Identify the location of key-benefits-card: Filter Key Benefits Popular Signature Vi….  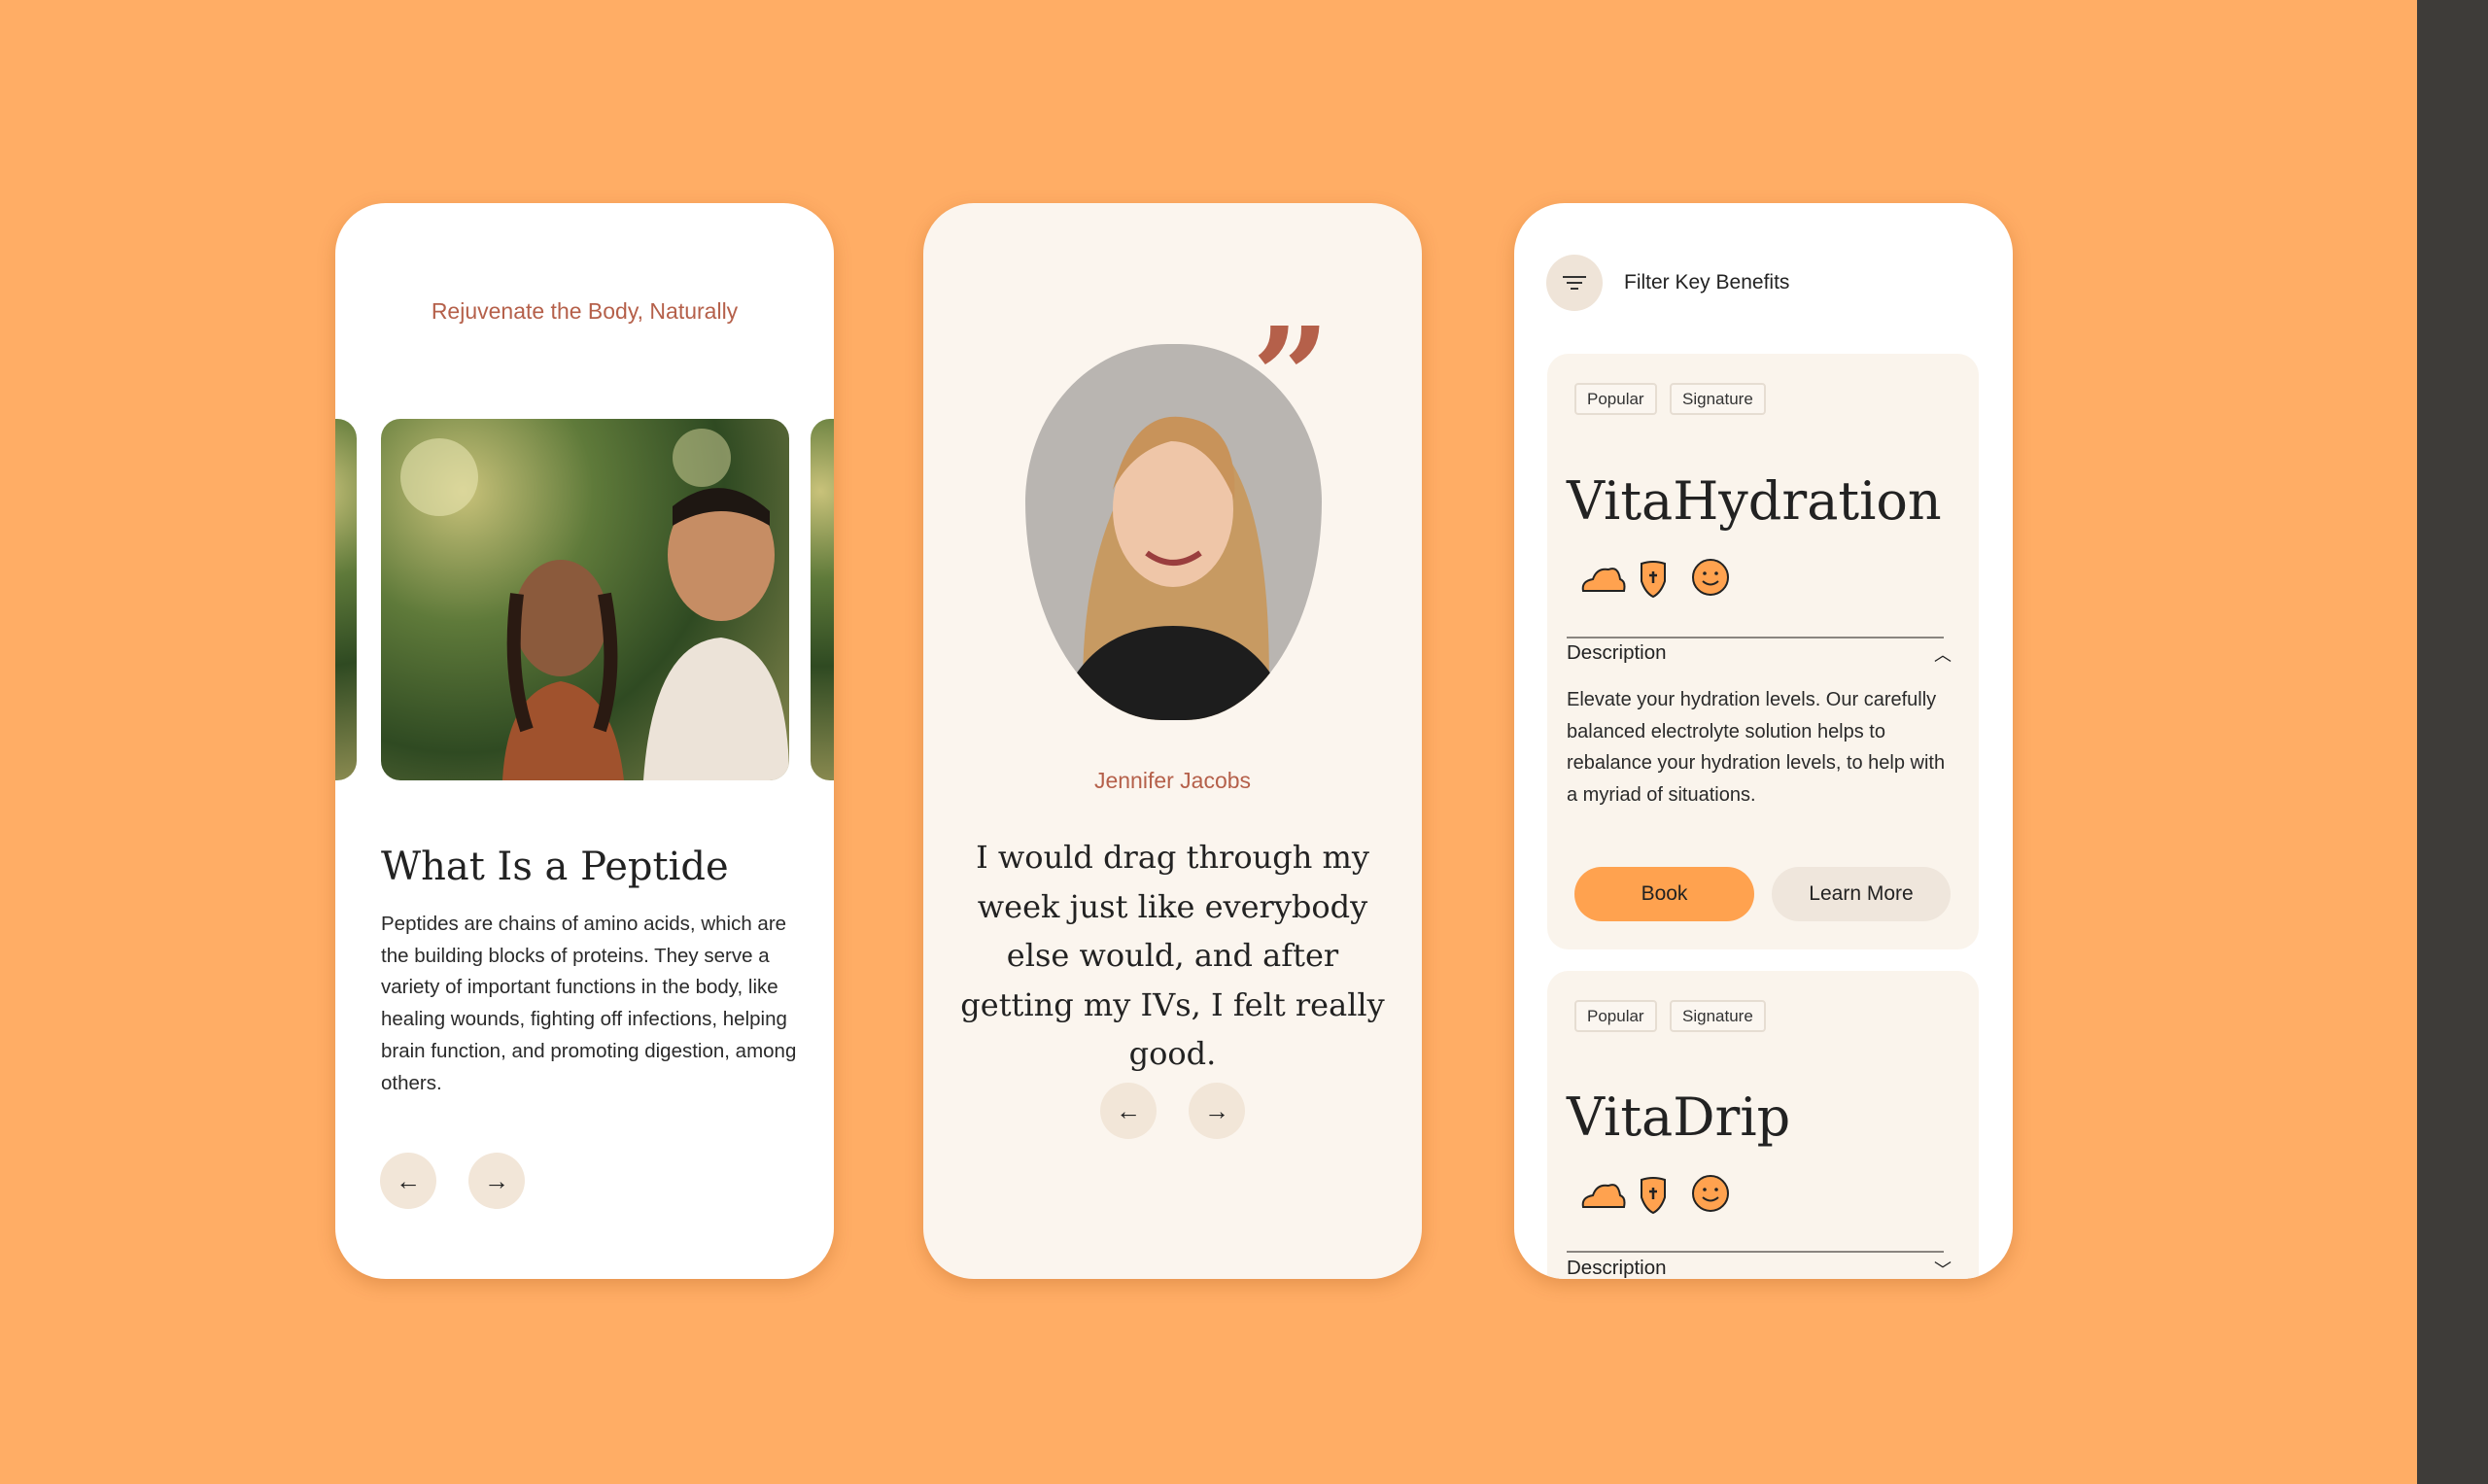
(1763, 741).